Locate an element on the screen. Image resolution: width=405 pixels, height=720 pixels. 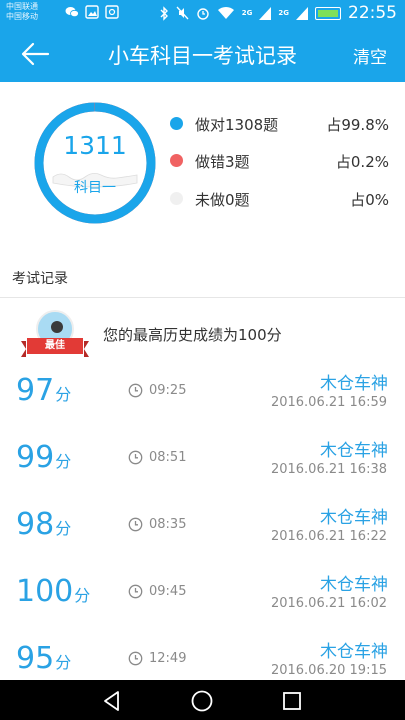
record-row: 97分 09:25 木仓车神 2016.06.21 16:59 is located at coordinates (202, 403).